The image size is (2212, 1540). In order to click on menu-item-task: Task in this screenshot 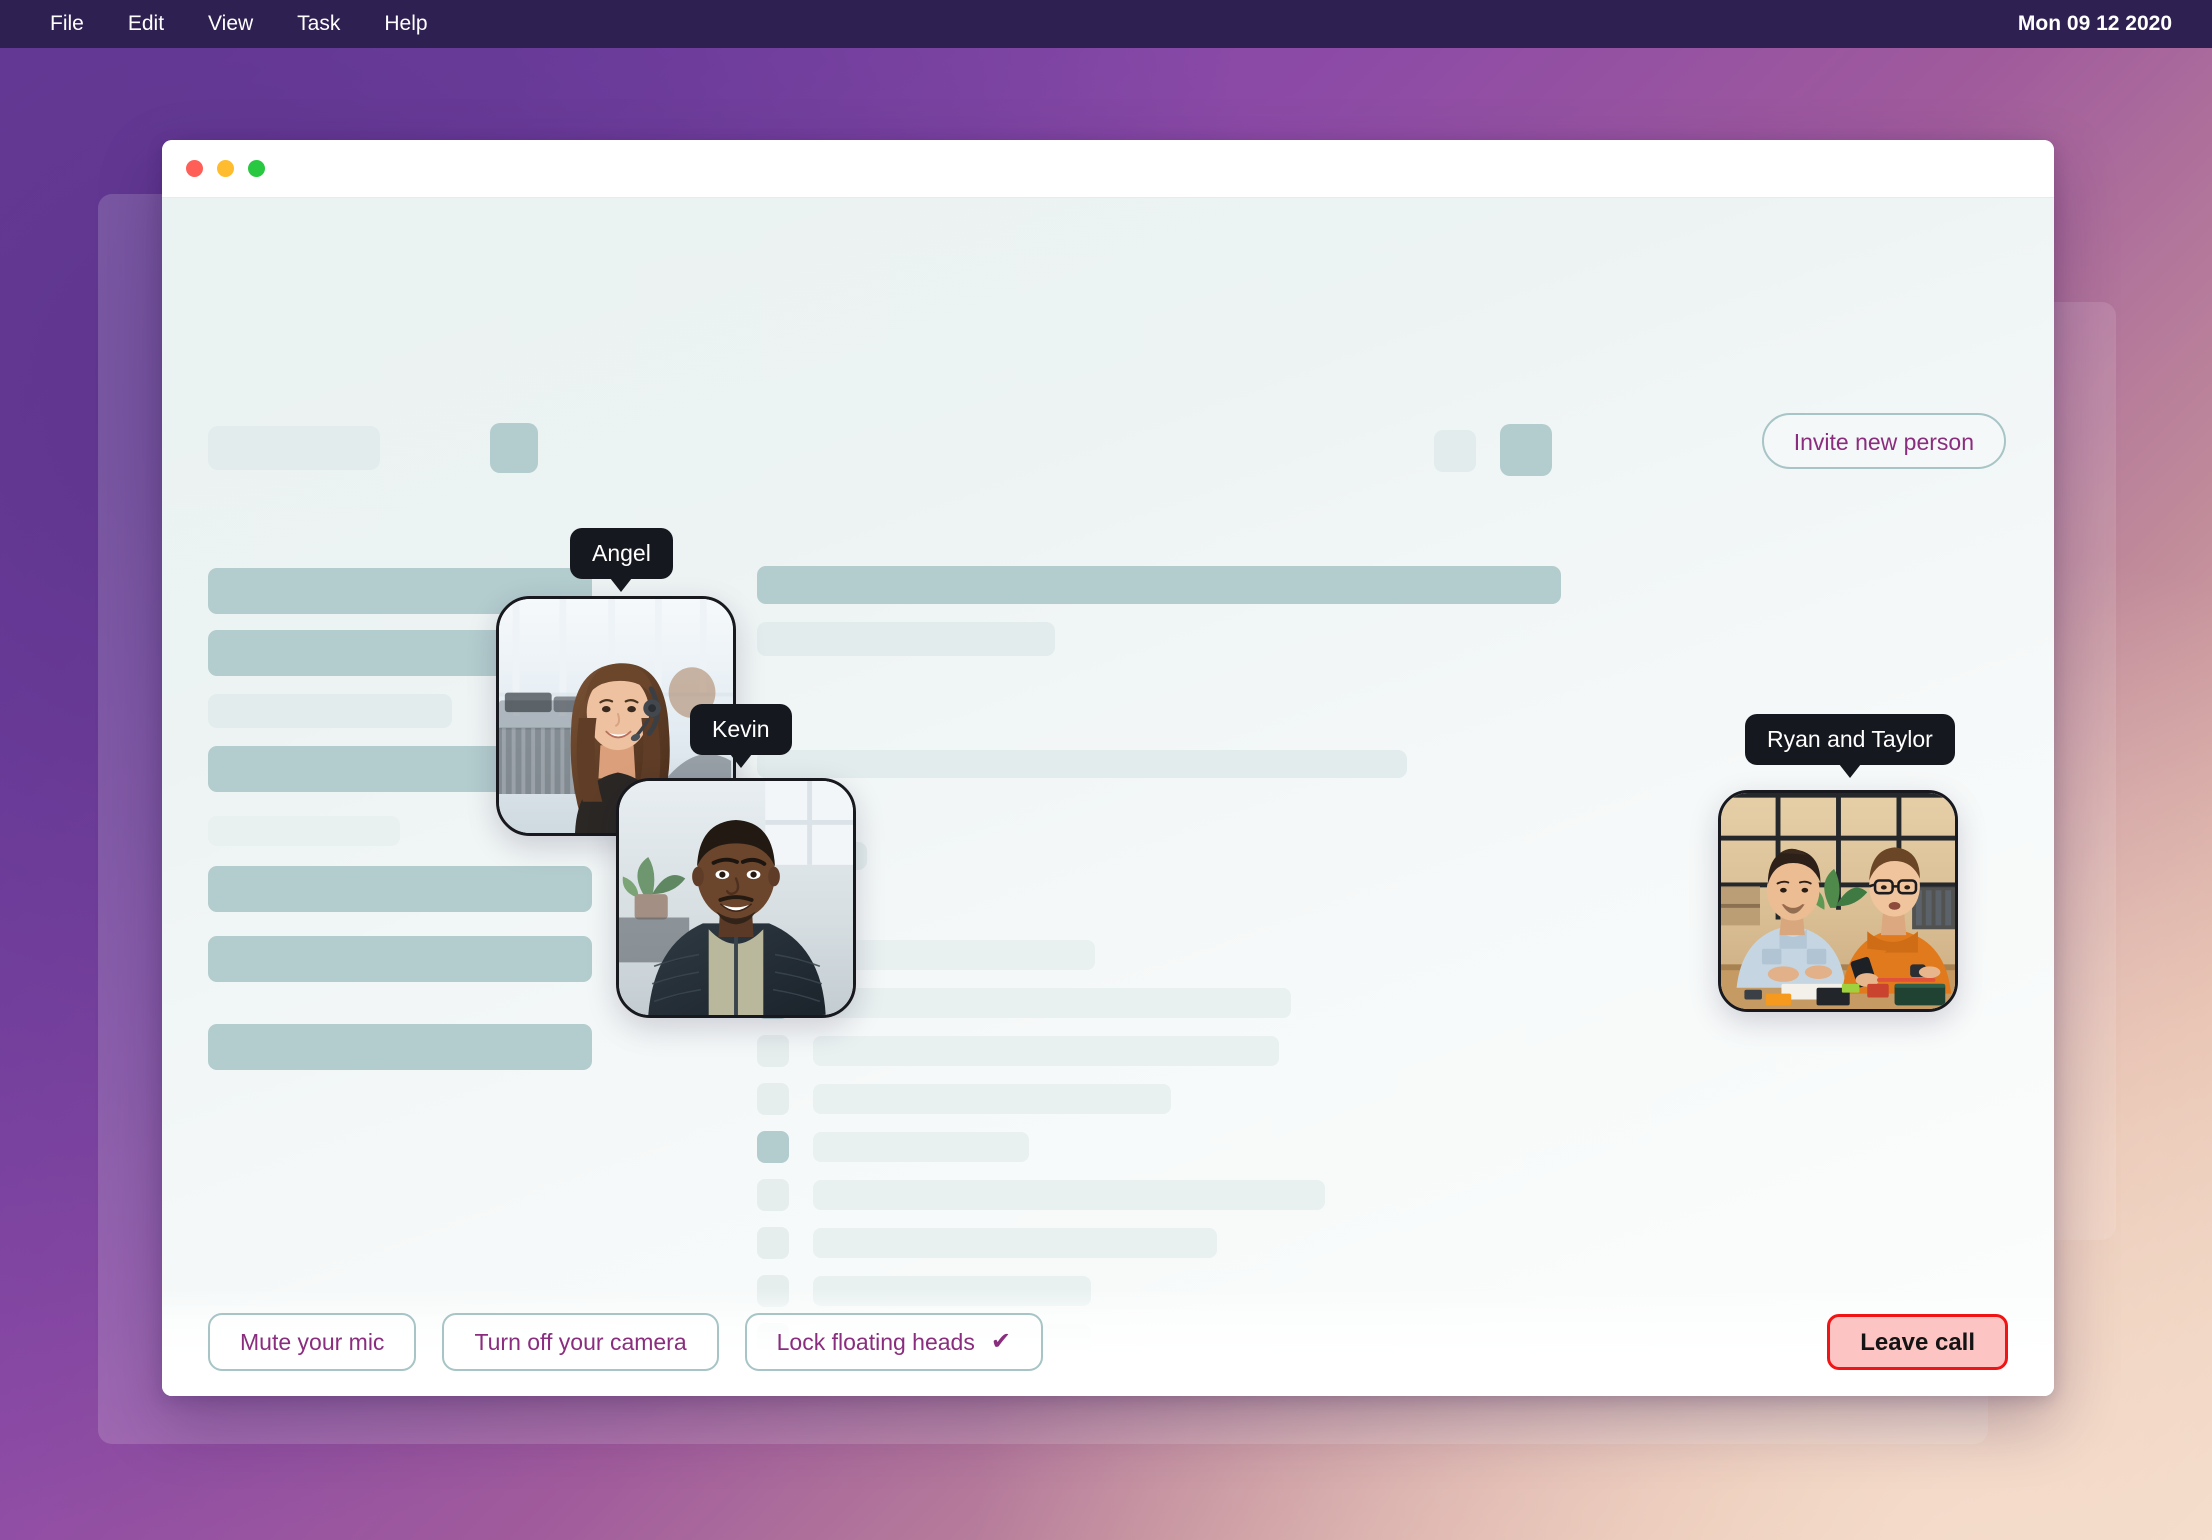, I will do `click(318, 24)`.